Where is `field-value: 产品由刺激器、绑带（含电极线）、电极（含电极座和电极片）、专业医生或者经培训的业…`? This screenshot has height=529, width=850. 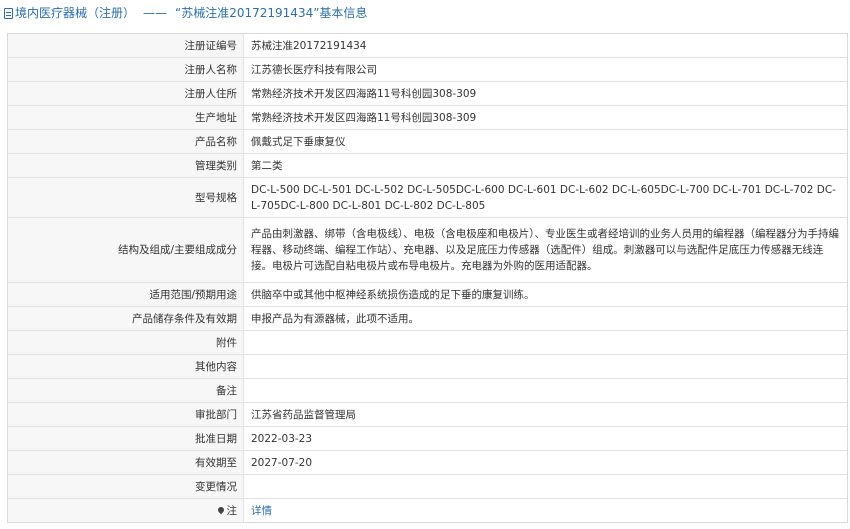 field-value: 产品由刺激器、绑带（含电极线）、电极（含电极座和电极片）、专业医生或者经培训的业… is located at coordinates (545, 250).